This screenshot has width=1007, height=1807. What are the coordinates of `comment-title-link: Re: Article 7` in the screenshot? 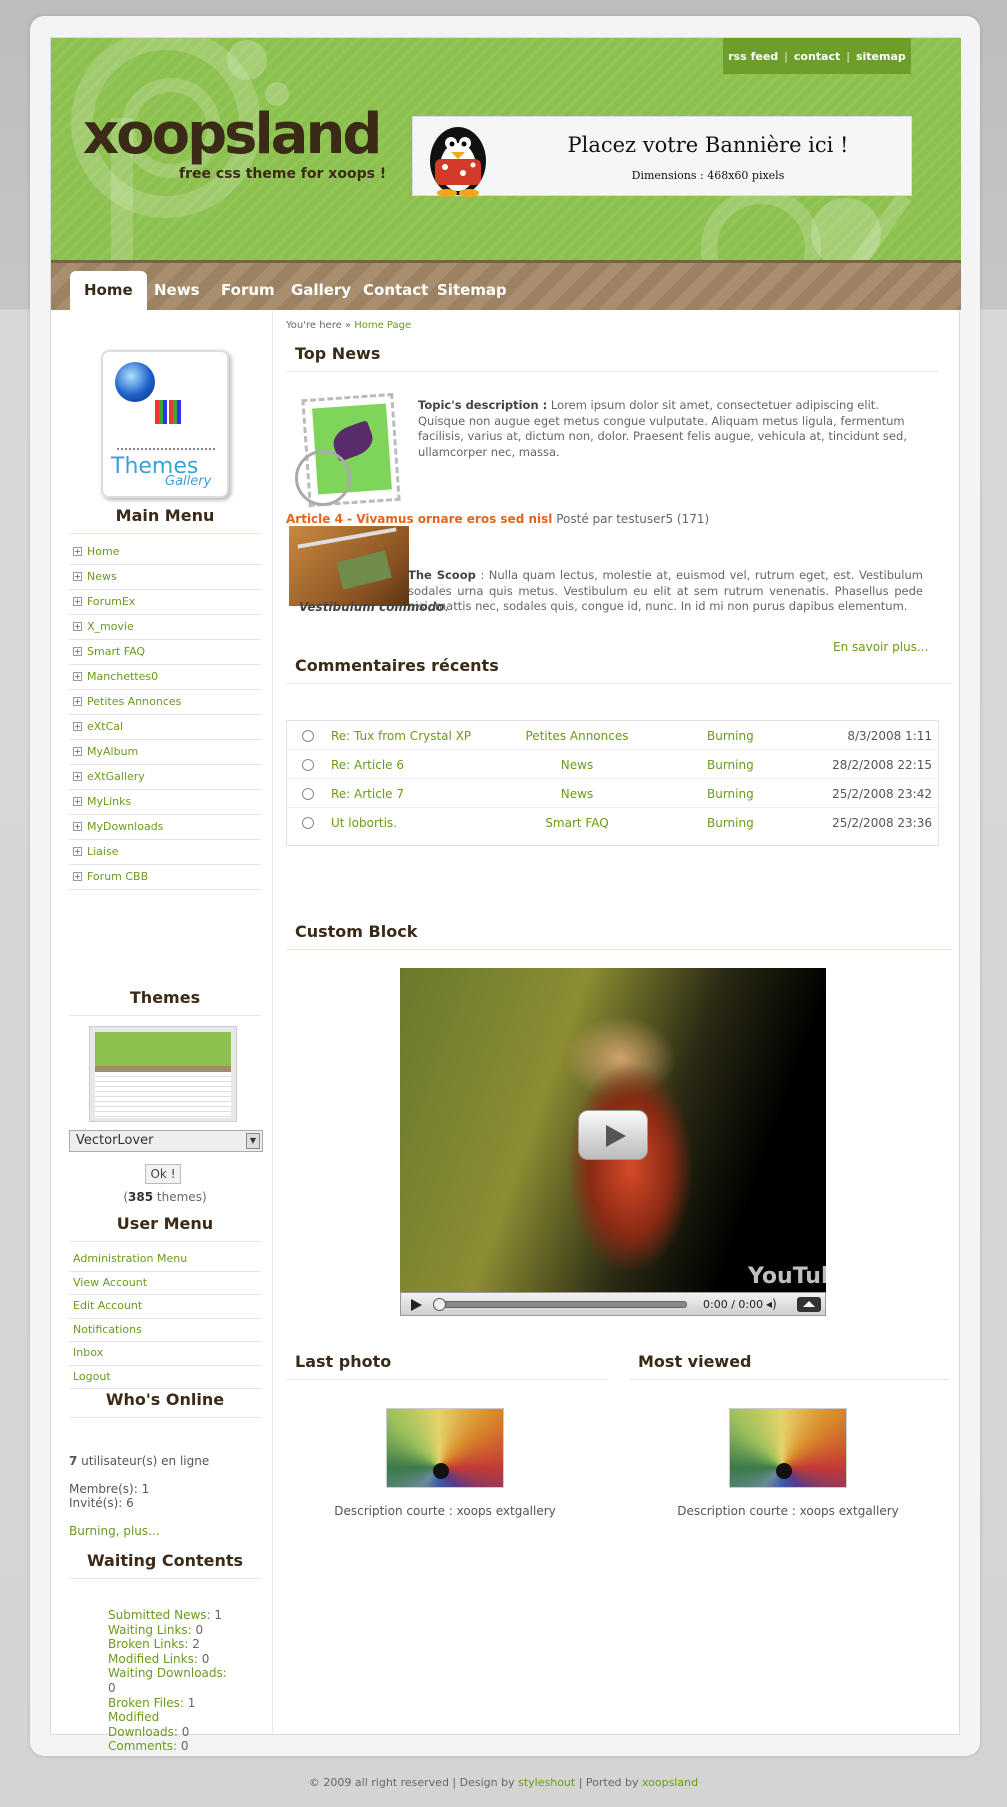 It's located at (367, 794).